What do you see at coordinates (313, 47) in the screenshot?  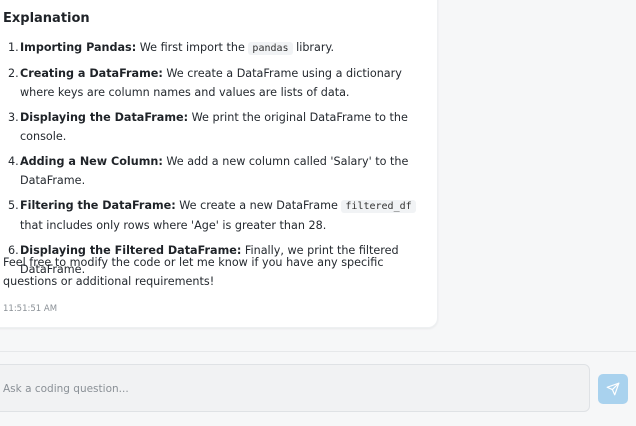 I see `list-item-text: library.` at bounding box center [313, 47].